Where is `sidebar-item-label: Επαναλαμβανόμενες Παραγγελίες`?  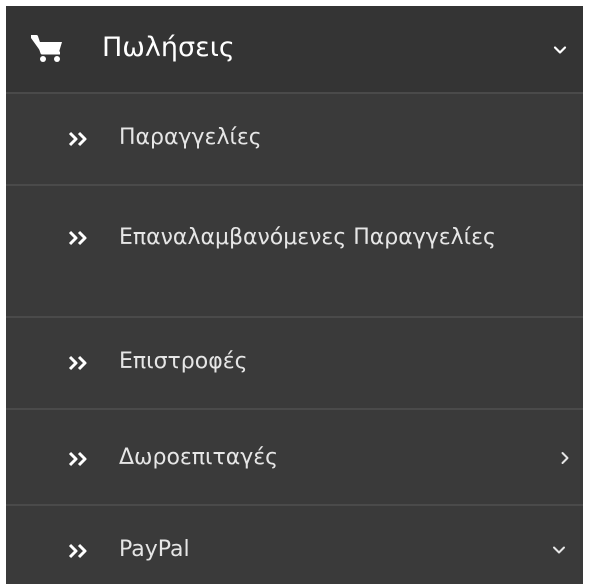 sidebar-item-label: Επαναλαμβανόμενες Παραγγελίες is located at coordinates (307, 237).